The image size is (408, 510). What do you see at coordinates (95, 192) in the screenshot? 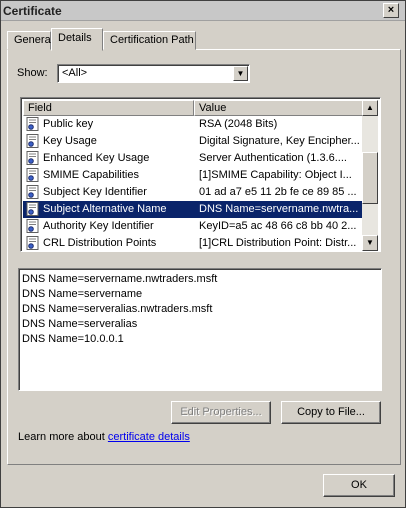
I see `field-name: Subject Key Identifier` at bounding box center [95, 192].